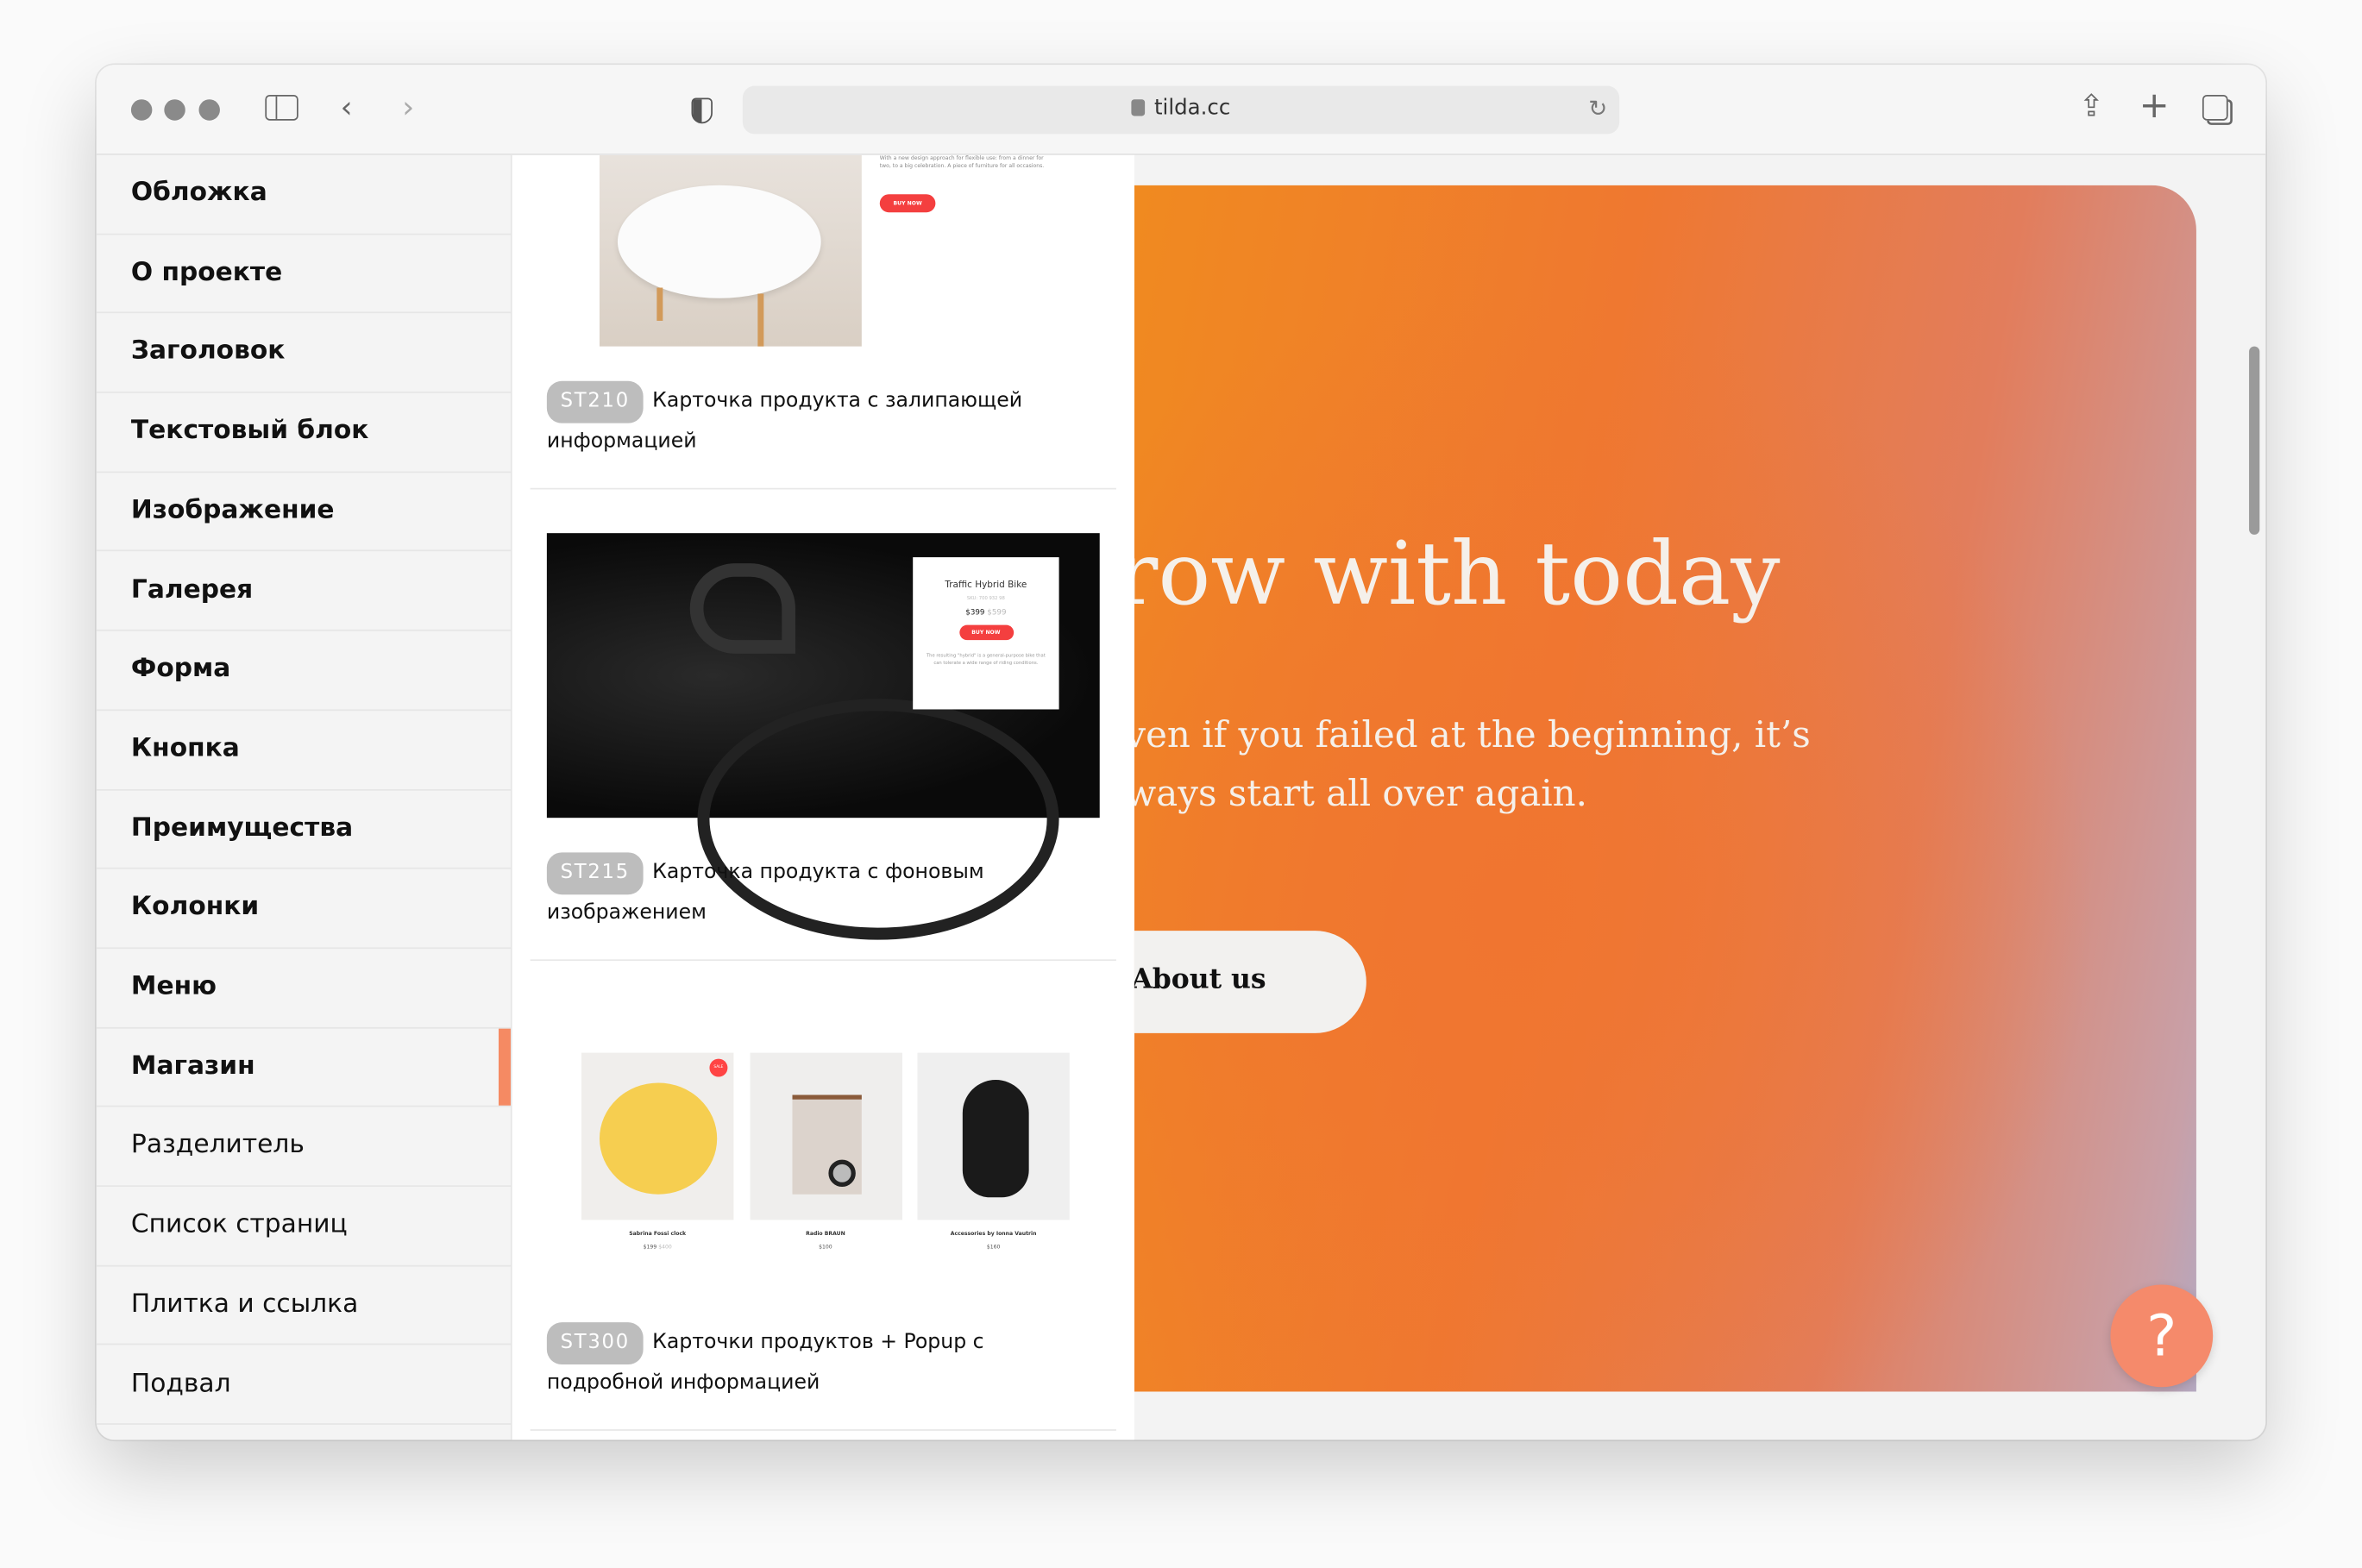 The width and height of the screenshot is (2362, 1568). Describe the element at coordinates (304, 274) in the screenshot. I see `sidebar-item: О проекте` at that location.